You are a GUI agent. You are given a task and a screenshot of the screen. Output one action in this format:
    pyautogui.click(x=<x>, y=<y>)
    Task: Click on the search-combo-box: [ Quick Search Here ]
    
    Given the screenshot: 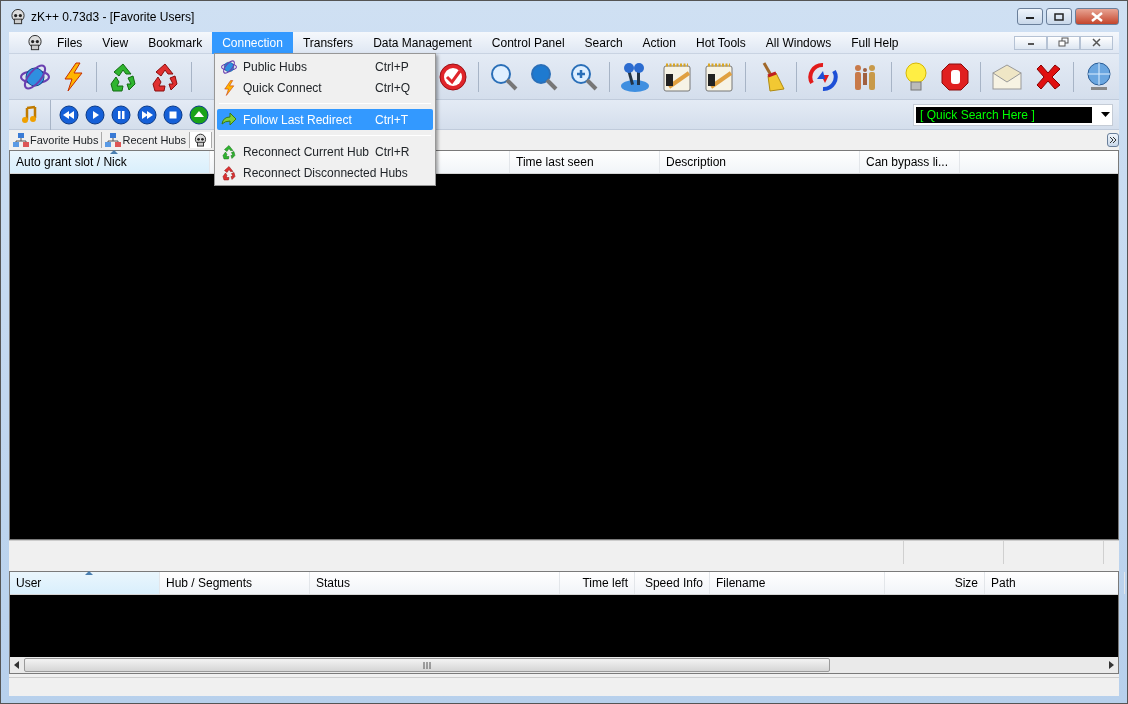 What is the action you would take?
    pyautogui.click(x=1013, y=114)
    